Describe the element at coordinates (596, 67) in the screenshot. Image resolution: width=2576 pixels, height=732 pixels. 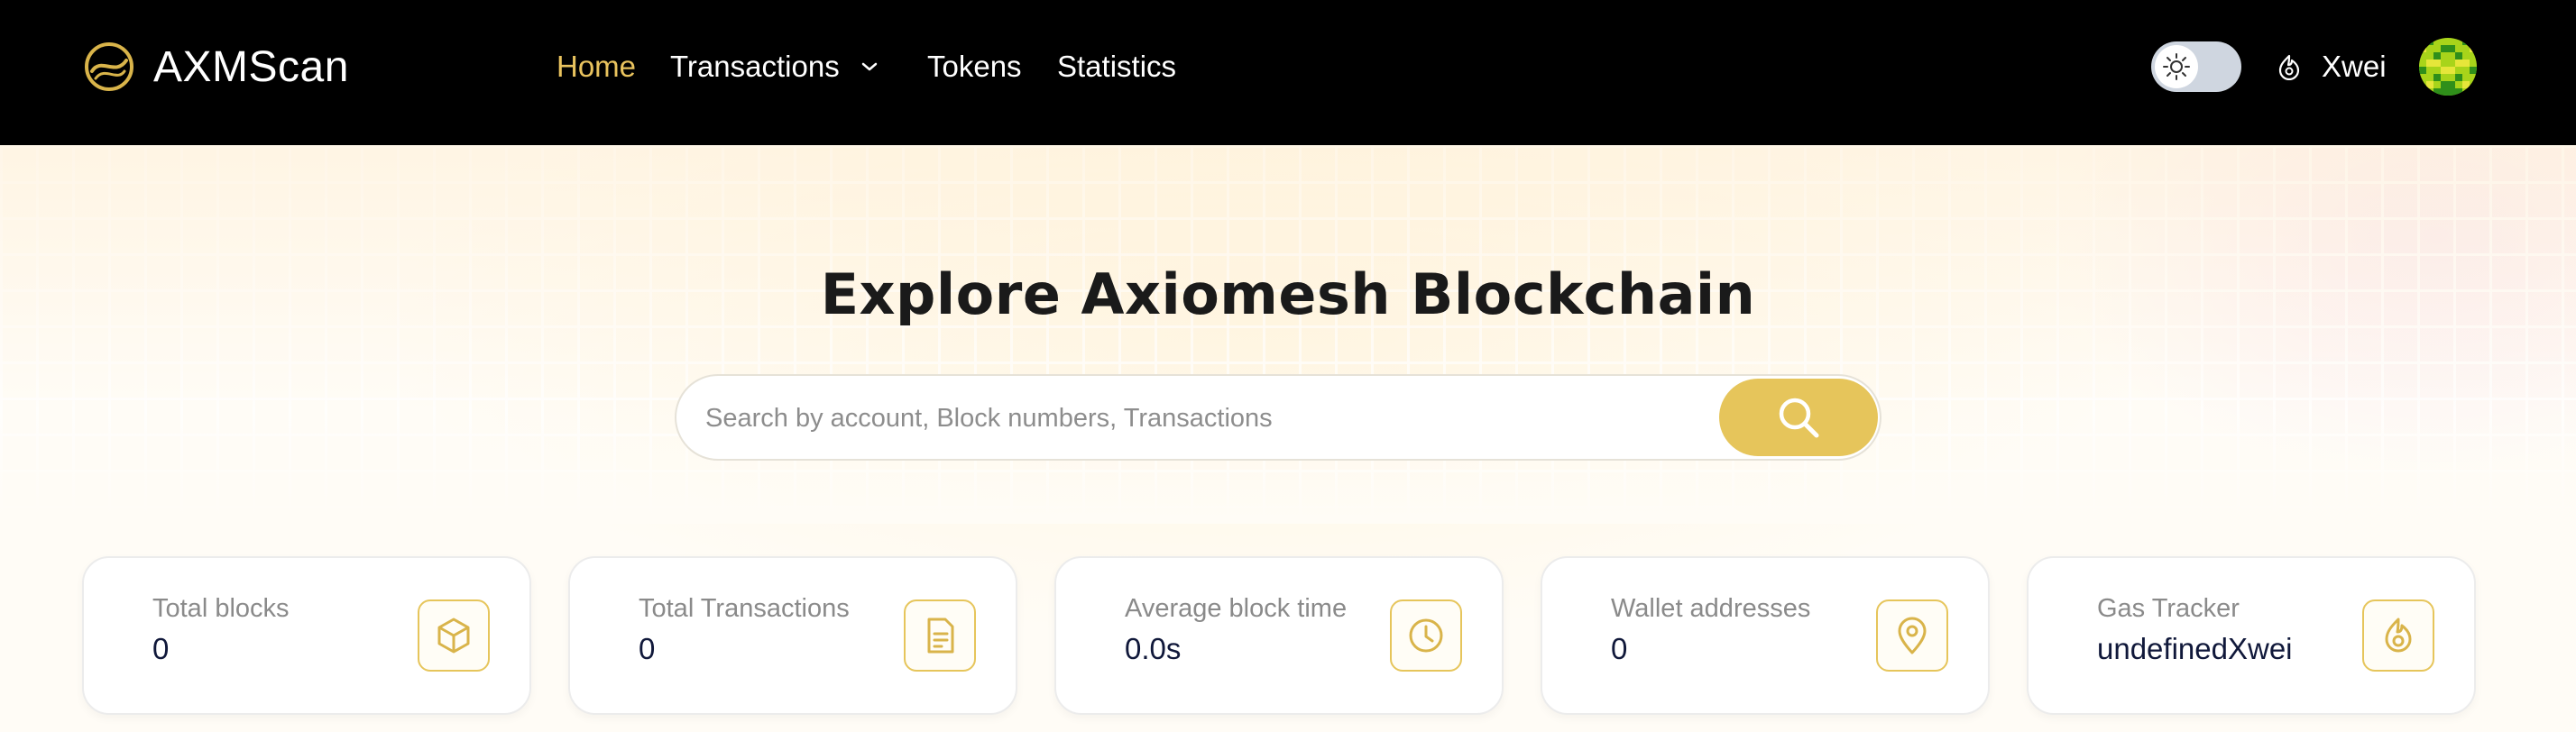
I see `nav-home: Home` at that location.